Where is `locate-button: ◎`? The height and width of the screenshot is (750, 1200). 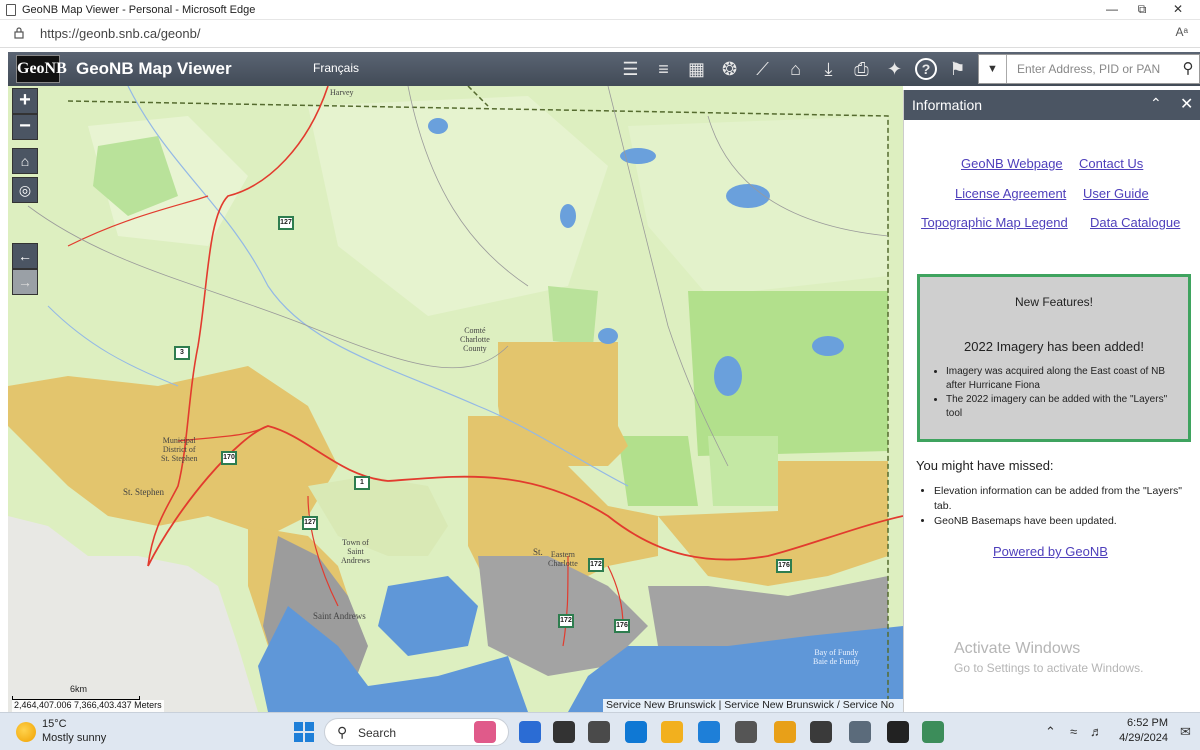
locate-button: ◎ is located at coordinates (25, 190).